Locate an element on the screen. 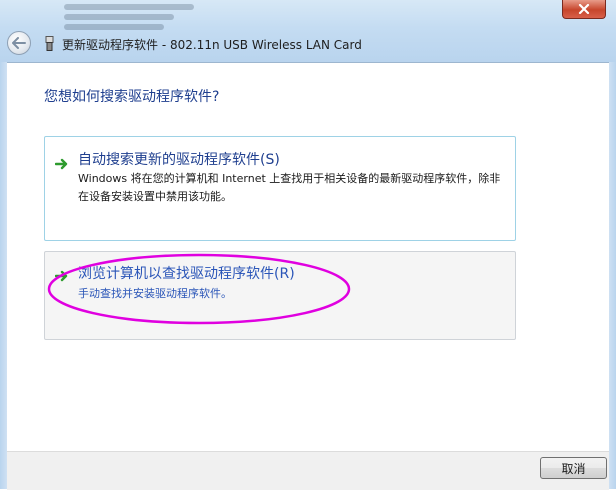  back-button is located at coordinates (19, 43).